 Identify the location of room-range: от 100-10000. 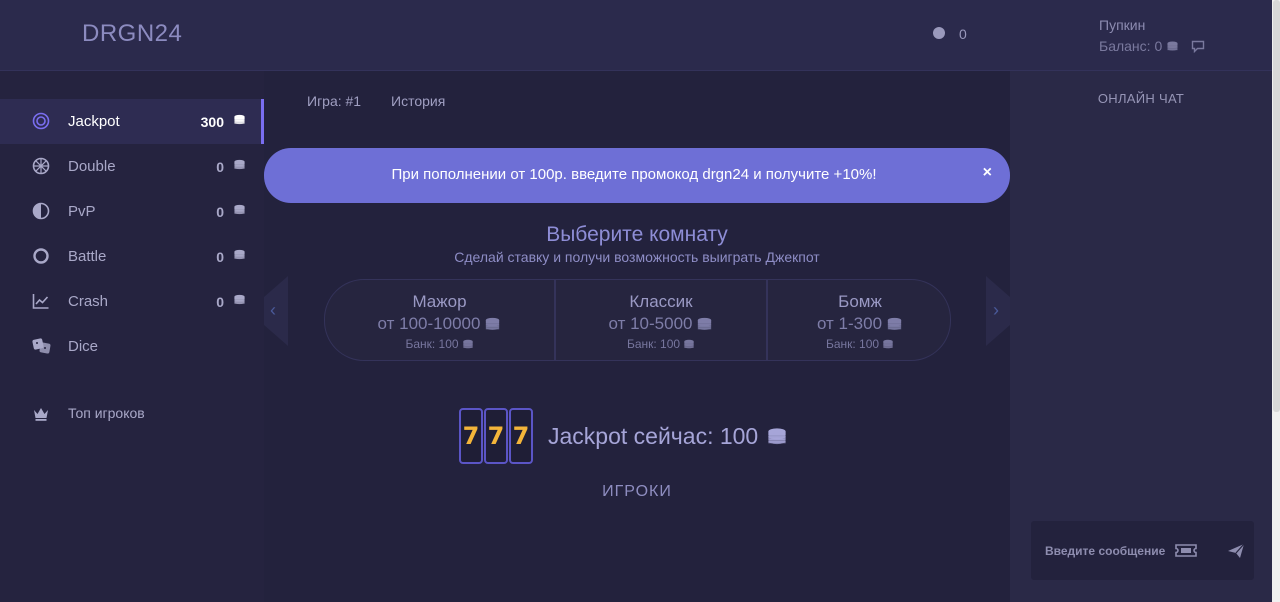
(439, 324).